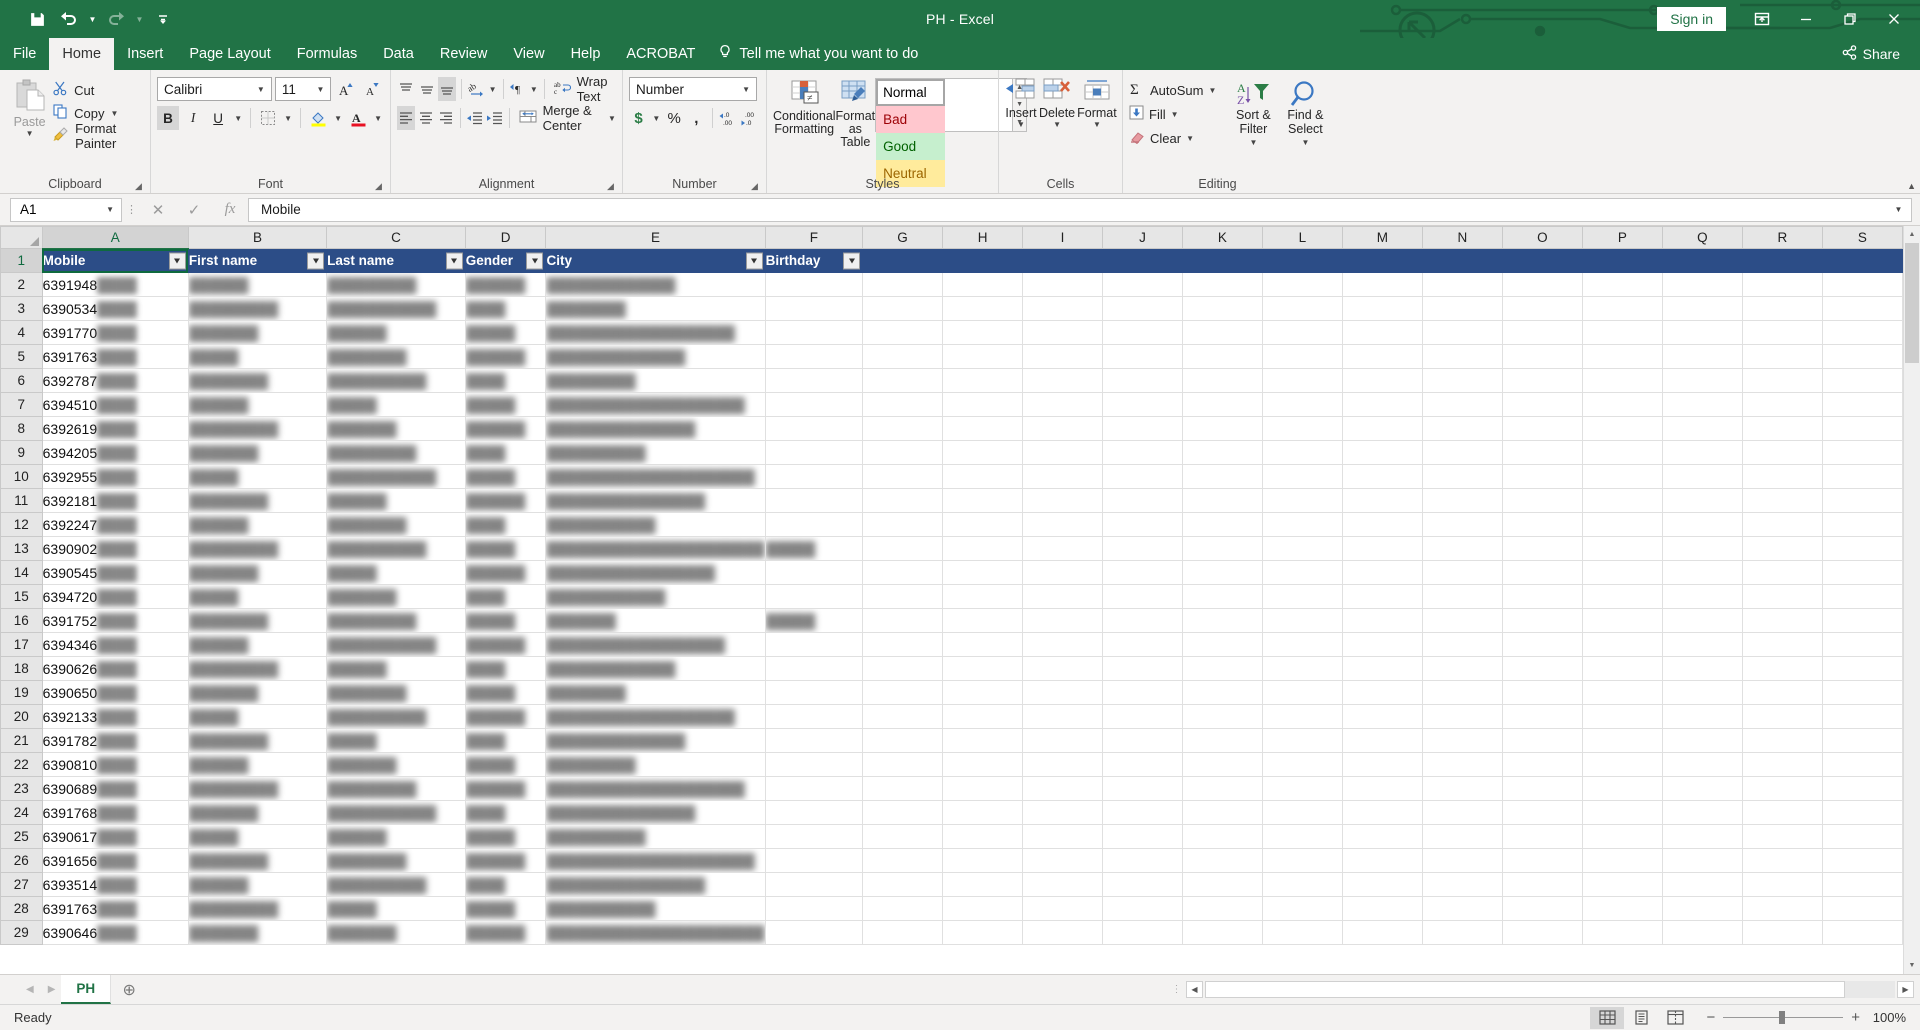  What do you see at coordinates (1462, 500) in the screenshot?
I see `cell-n11` at bounding box center [1462, 500].